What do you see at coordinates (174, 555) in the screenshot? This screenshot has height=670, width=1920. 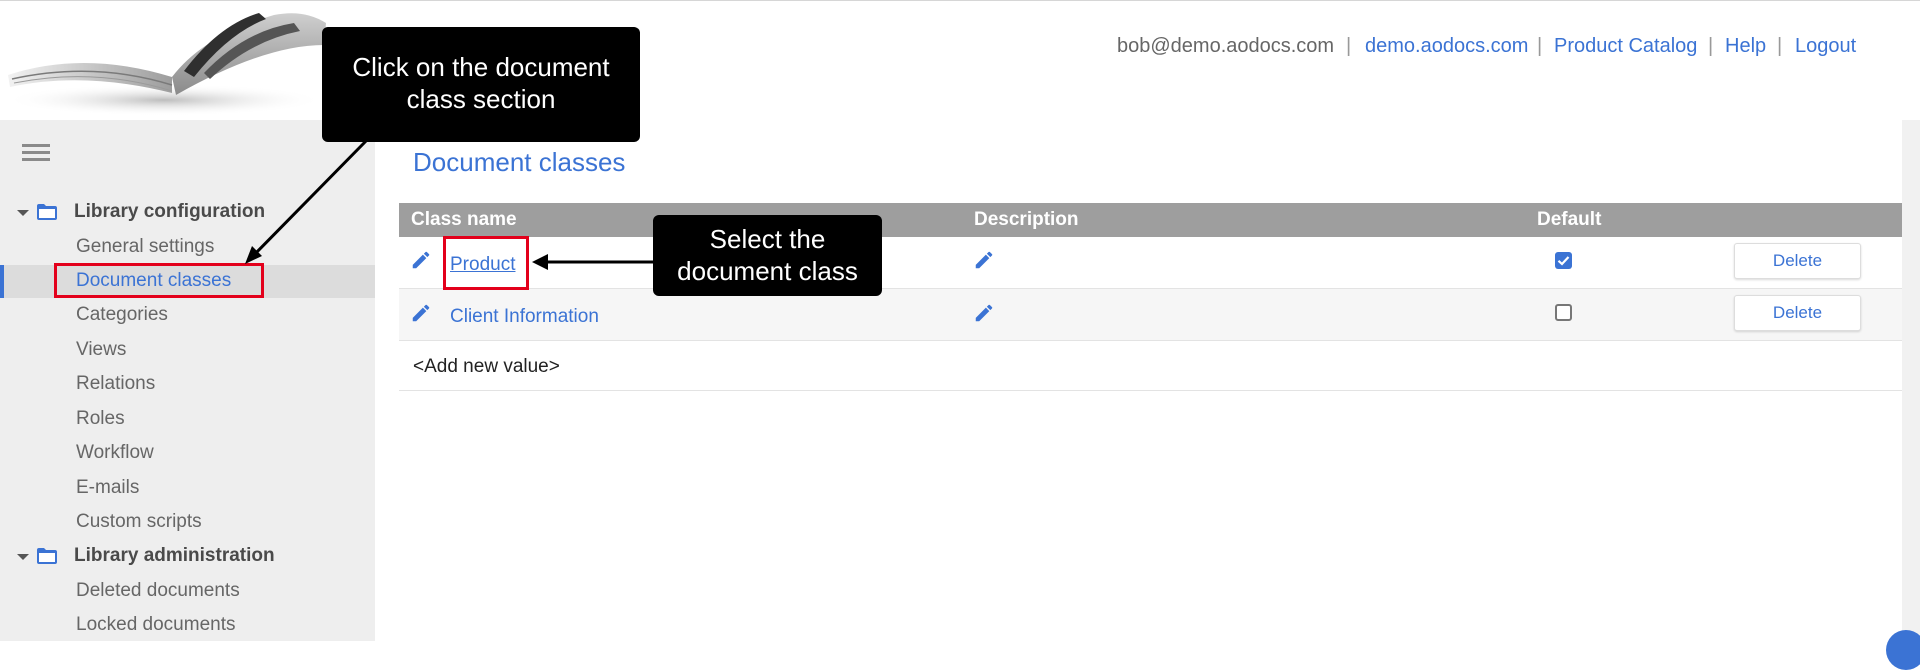 I see `group-label: Library administration` at bounding box center [174, 555].